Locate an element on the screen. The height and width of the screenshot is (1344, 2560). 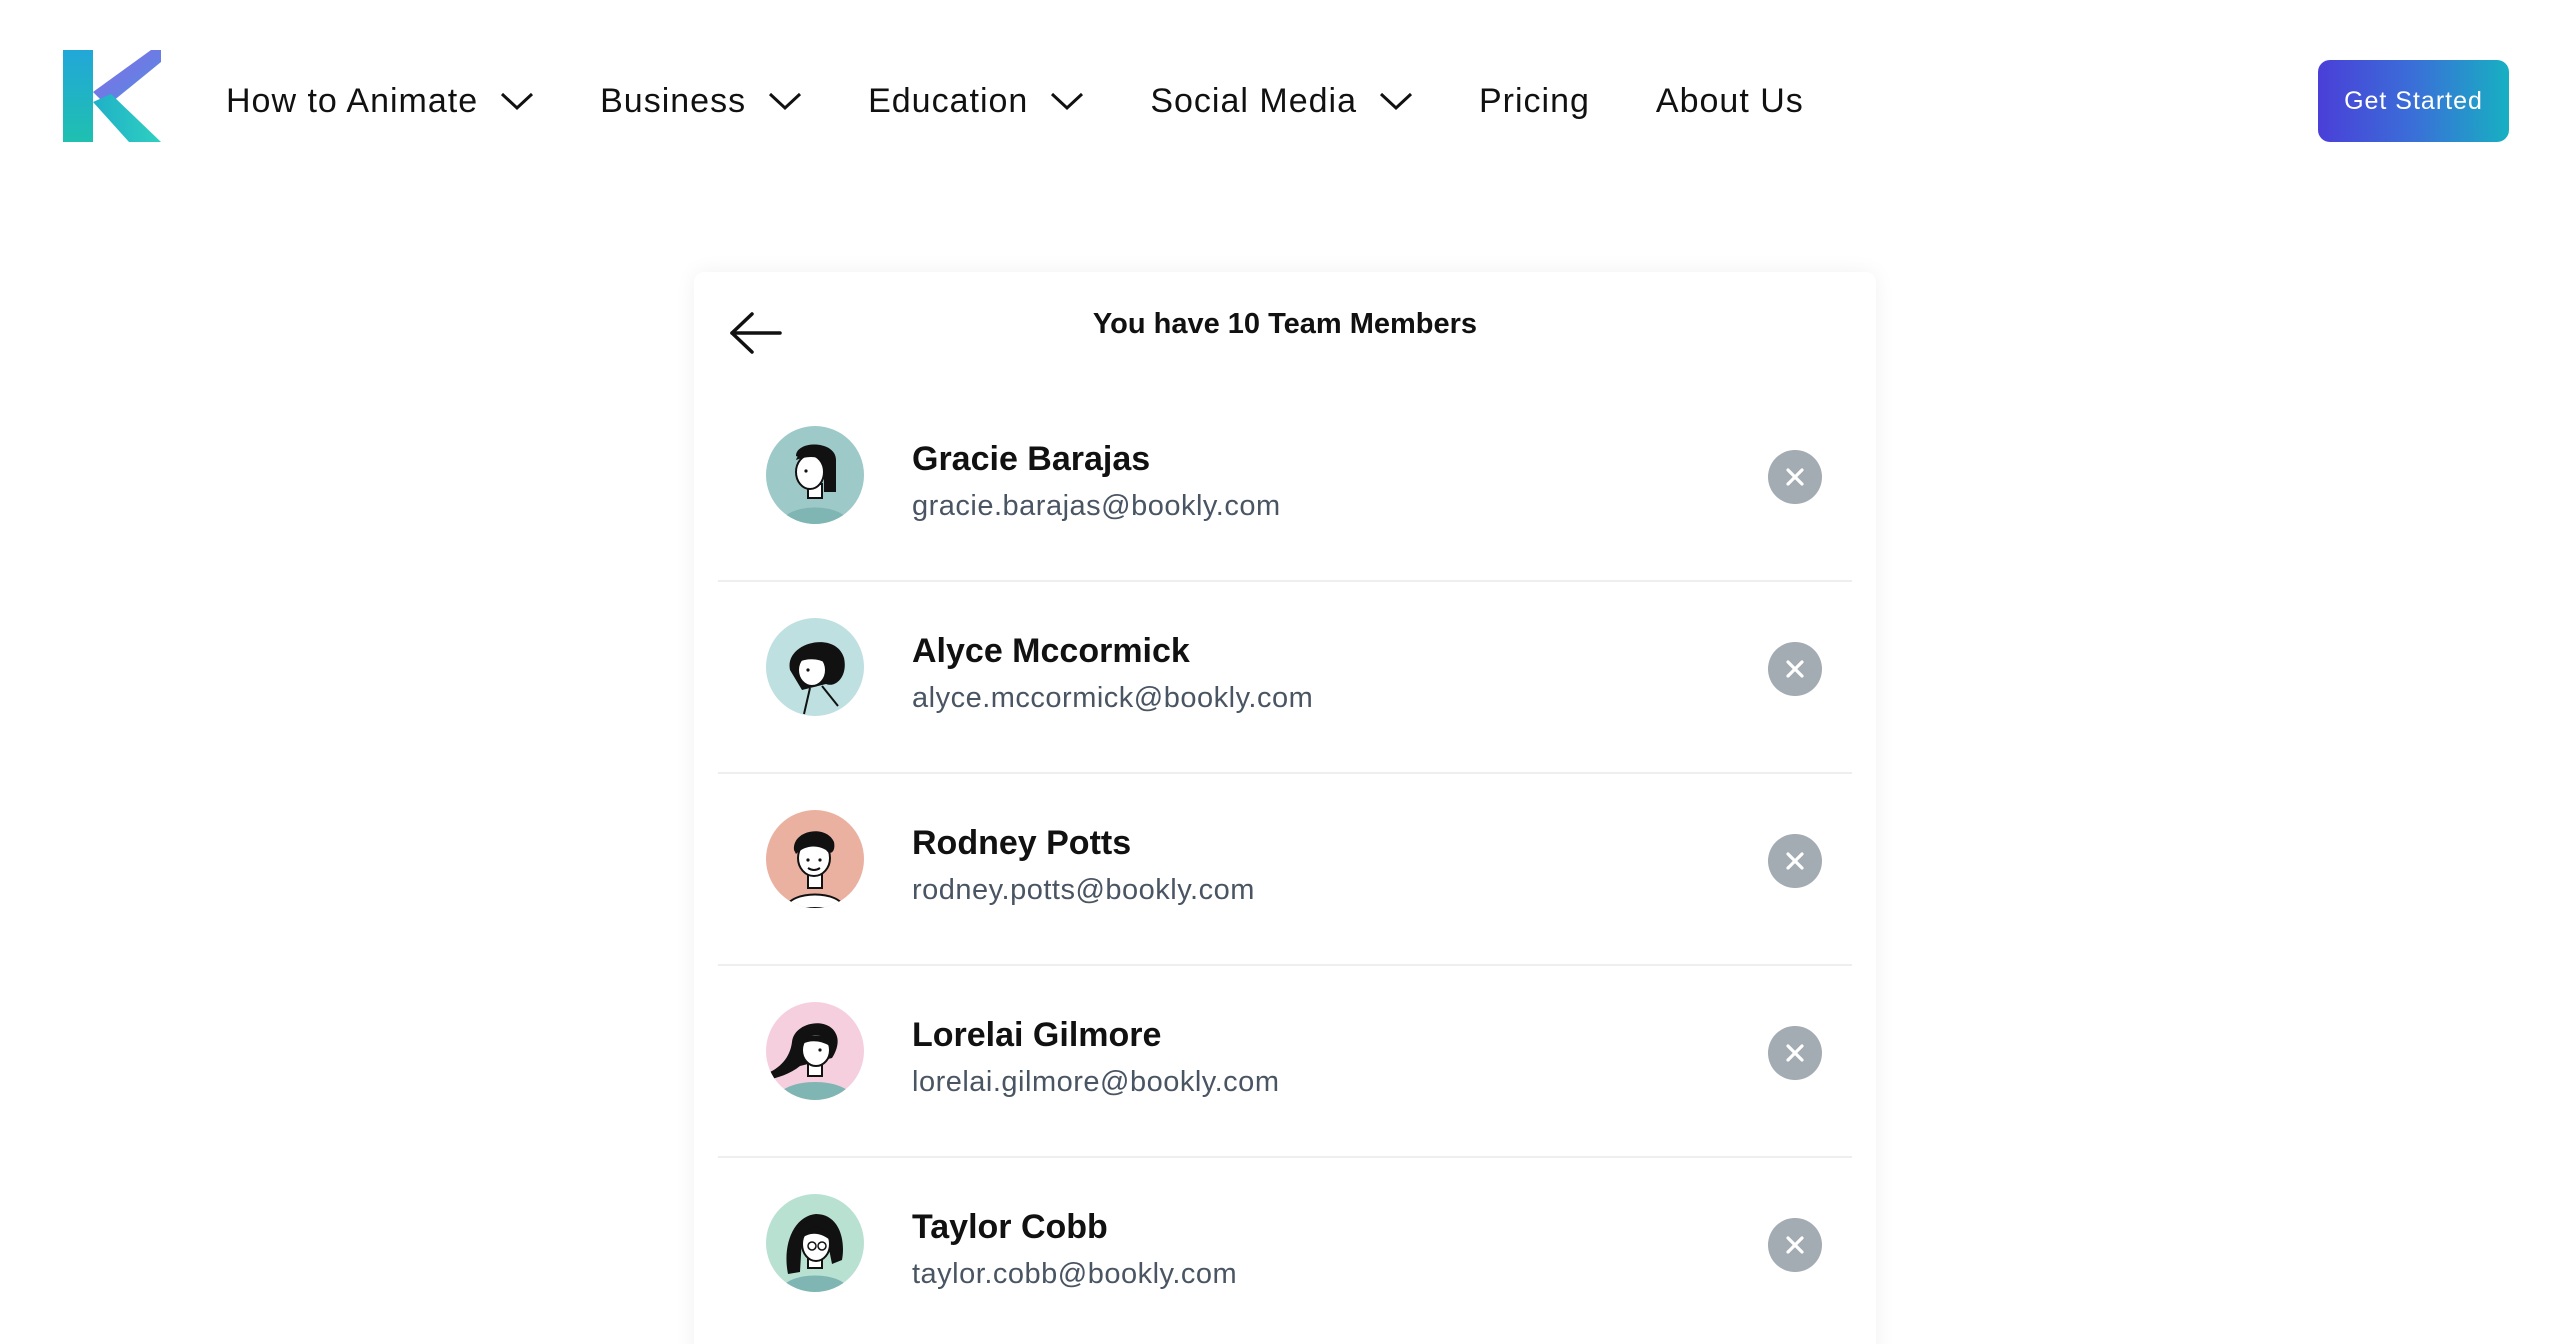
nav-about-us: About Us is located at coordinates (1730, 101).